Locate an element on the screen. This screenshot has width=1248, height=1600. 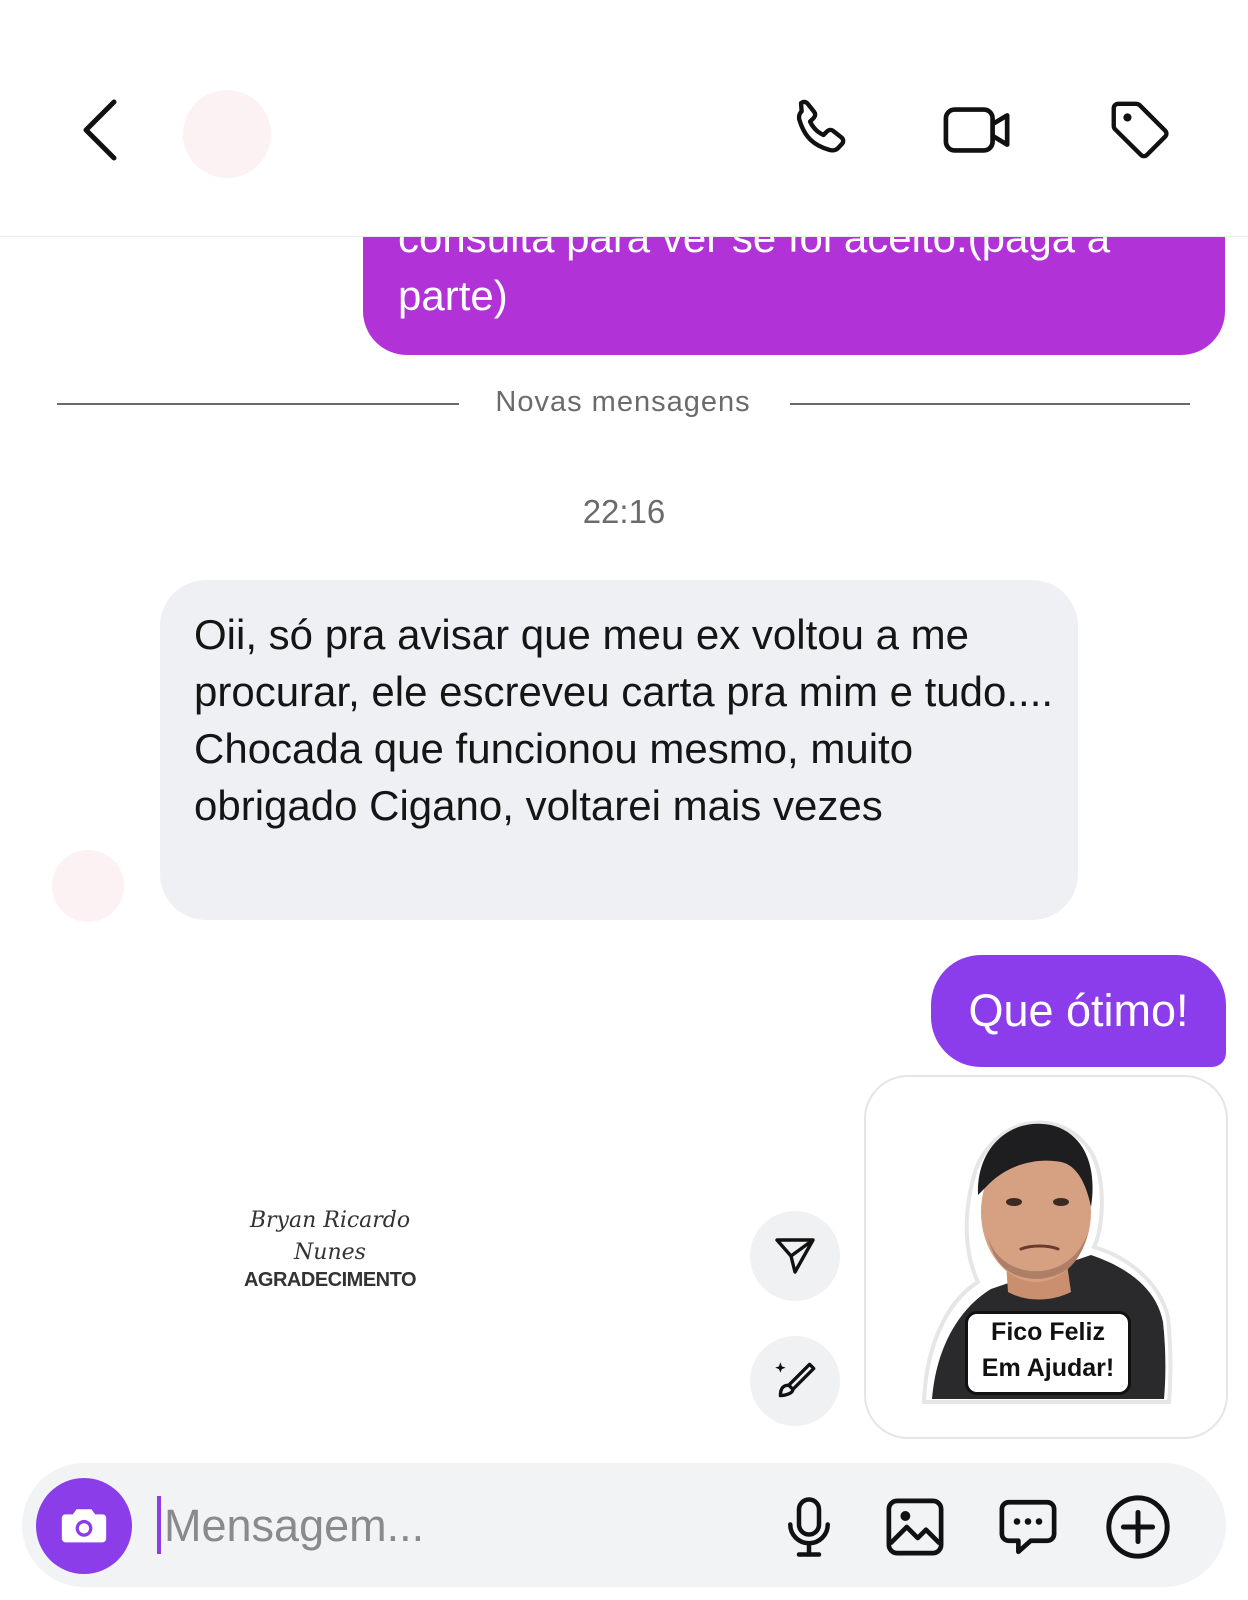
video-call-button is located at coordinates (978, 130).